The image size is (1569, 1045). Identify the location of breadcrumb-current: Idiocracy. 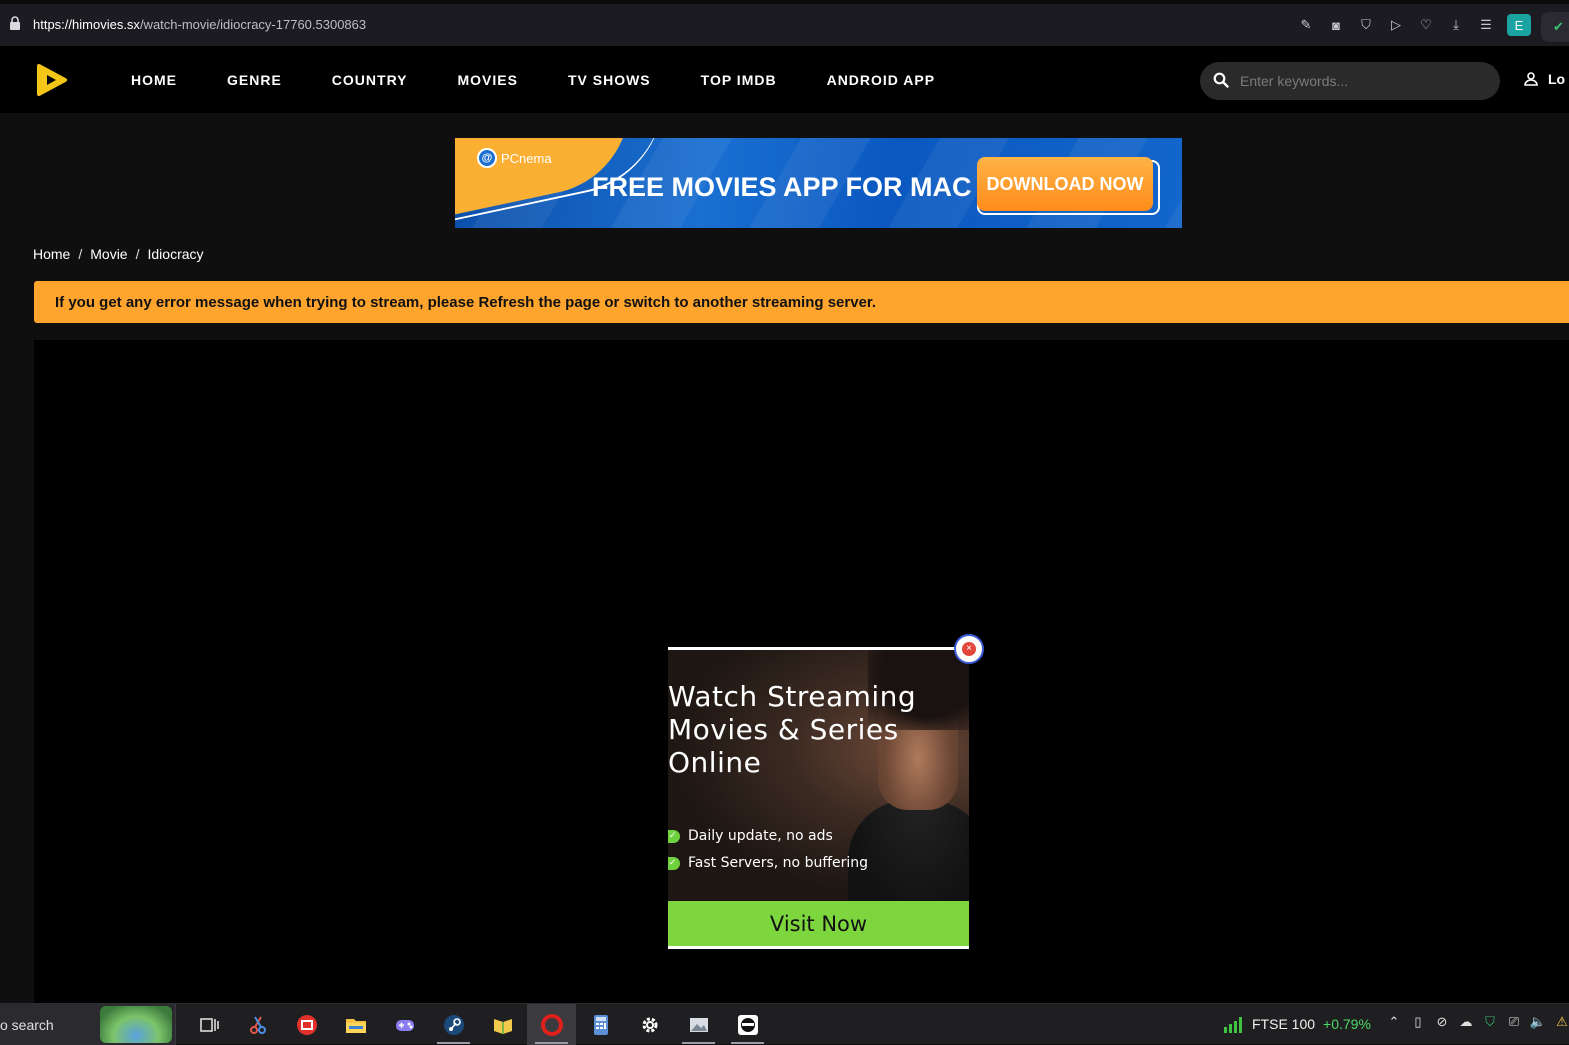
(175, 254).